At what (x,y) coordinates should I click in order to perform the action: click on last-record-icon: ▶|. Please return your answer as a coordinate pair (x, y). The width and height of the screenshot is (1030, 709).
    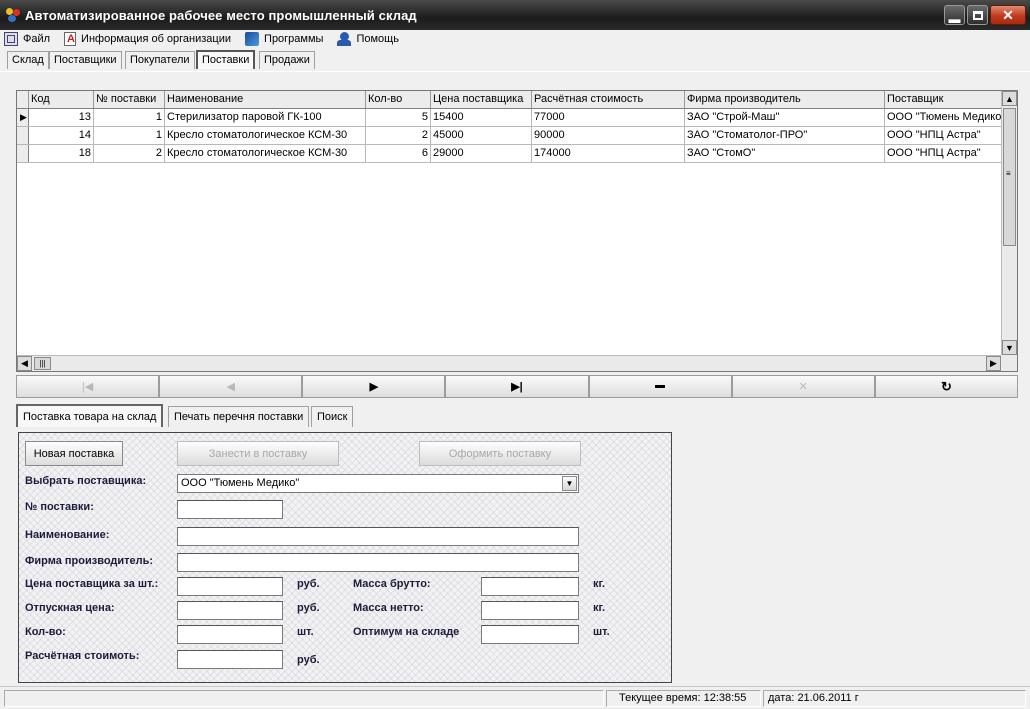
    Looking at the image, I should click on (517, 387).